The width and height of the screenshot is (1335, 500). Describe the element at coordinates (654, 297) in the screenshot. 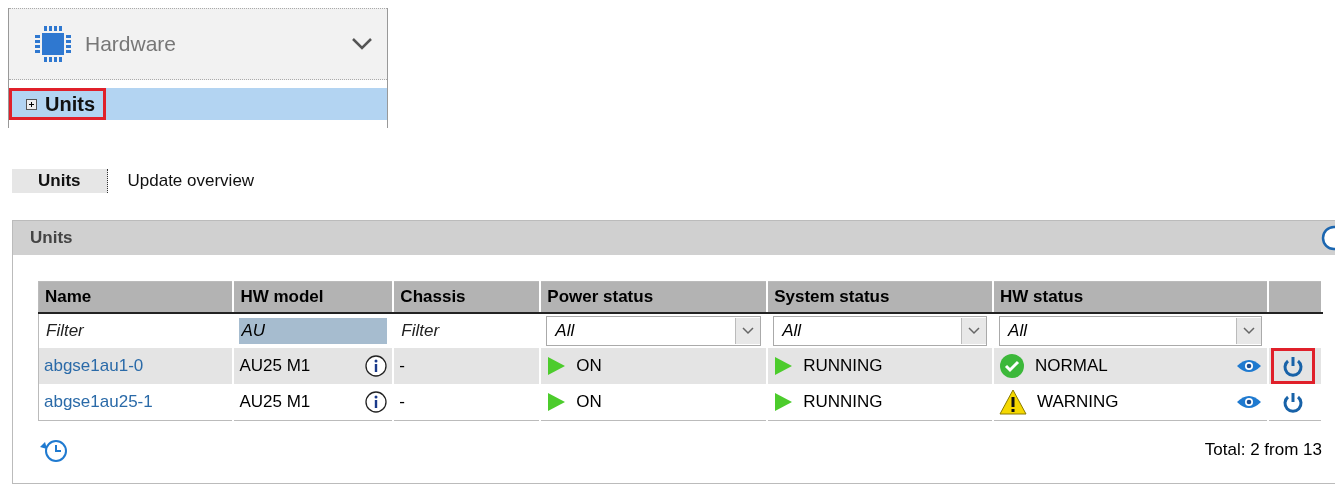

I see `column-header: Power status` at that location.